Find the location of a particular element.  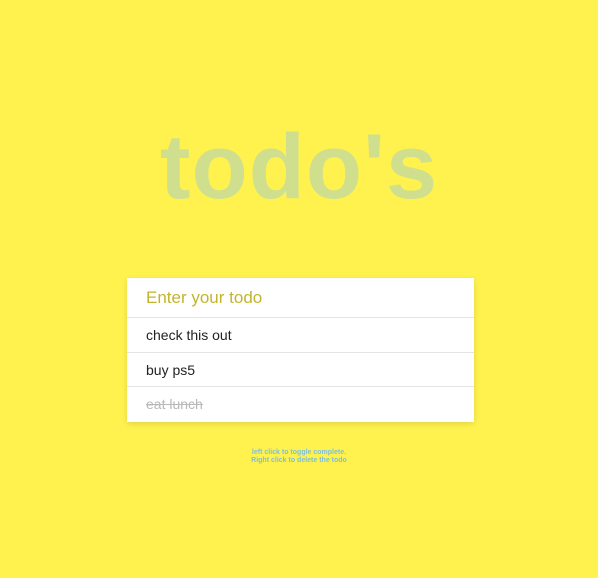

hint-line-delete: Right click to delete the todo is located at coordinates (299, 460).